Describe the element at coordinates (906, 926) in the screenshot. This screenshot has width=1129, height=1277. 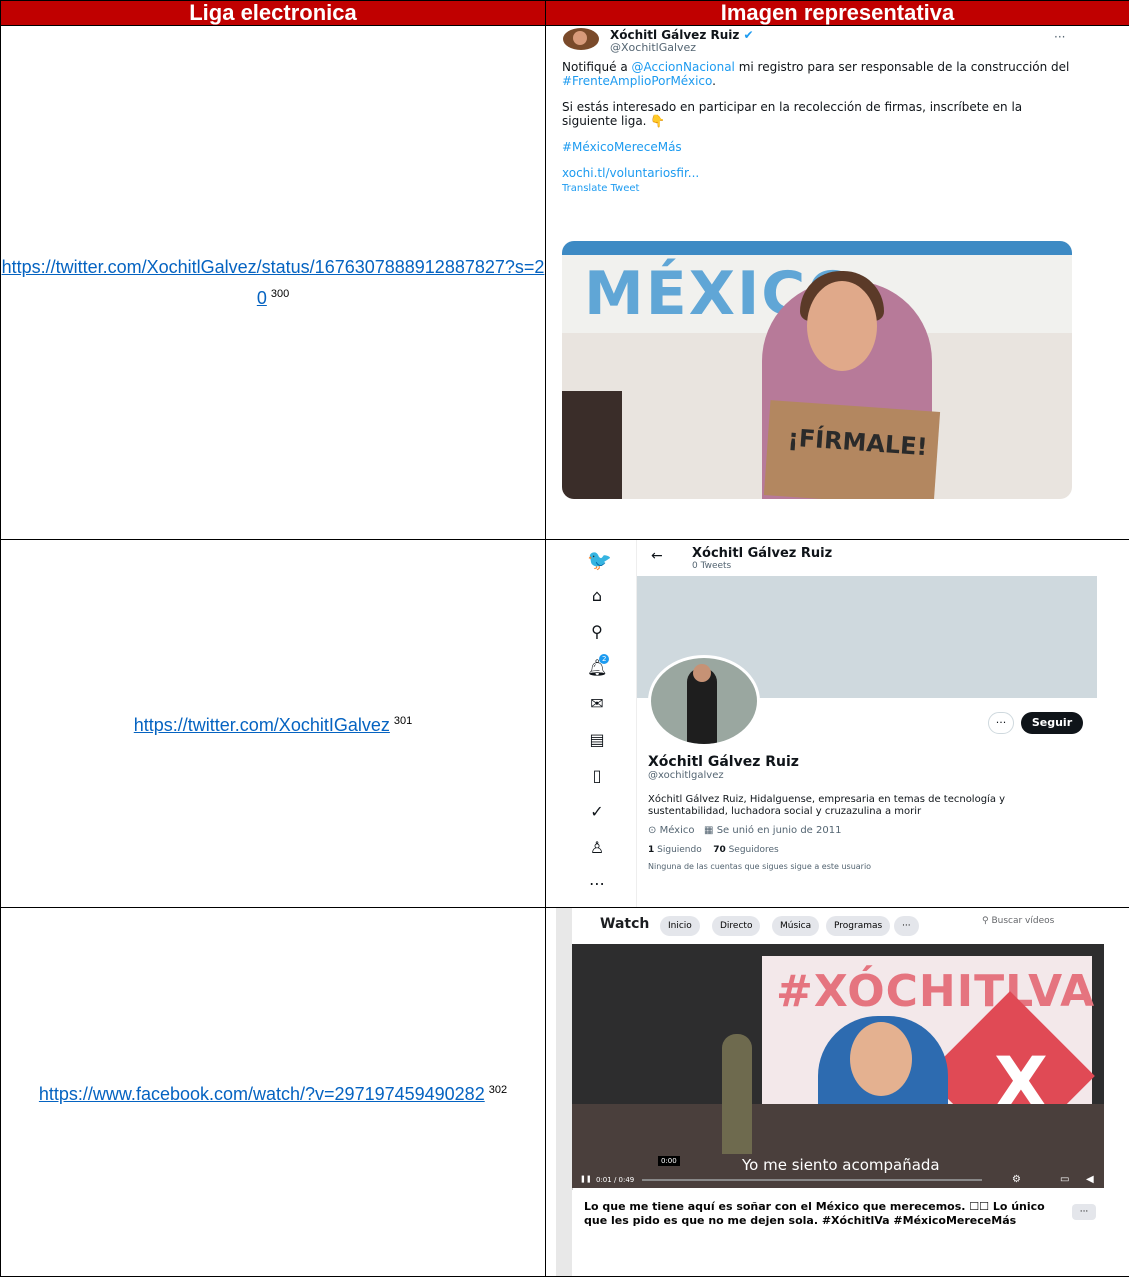
I see `chip-more: ···` at that location.